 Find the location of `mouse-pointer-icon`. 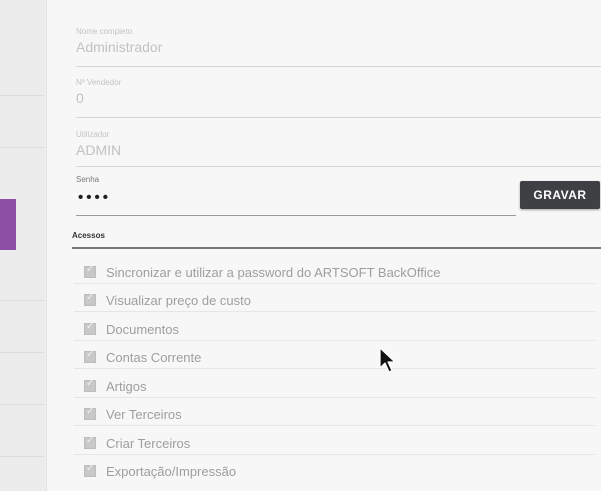

mouse-pointer-icon is located at coordinates (387, 360).